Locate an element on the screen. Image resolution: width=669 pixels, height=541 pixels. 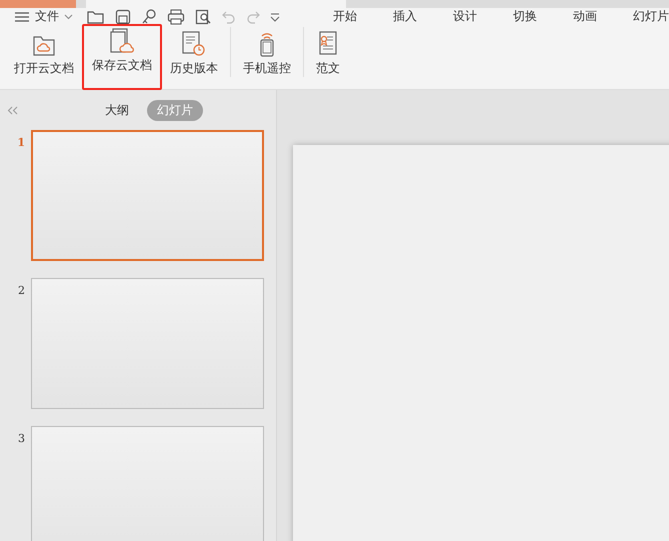
ribbon-tab: 设计 is located at coordinates (483, 16).